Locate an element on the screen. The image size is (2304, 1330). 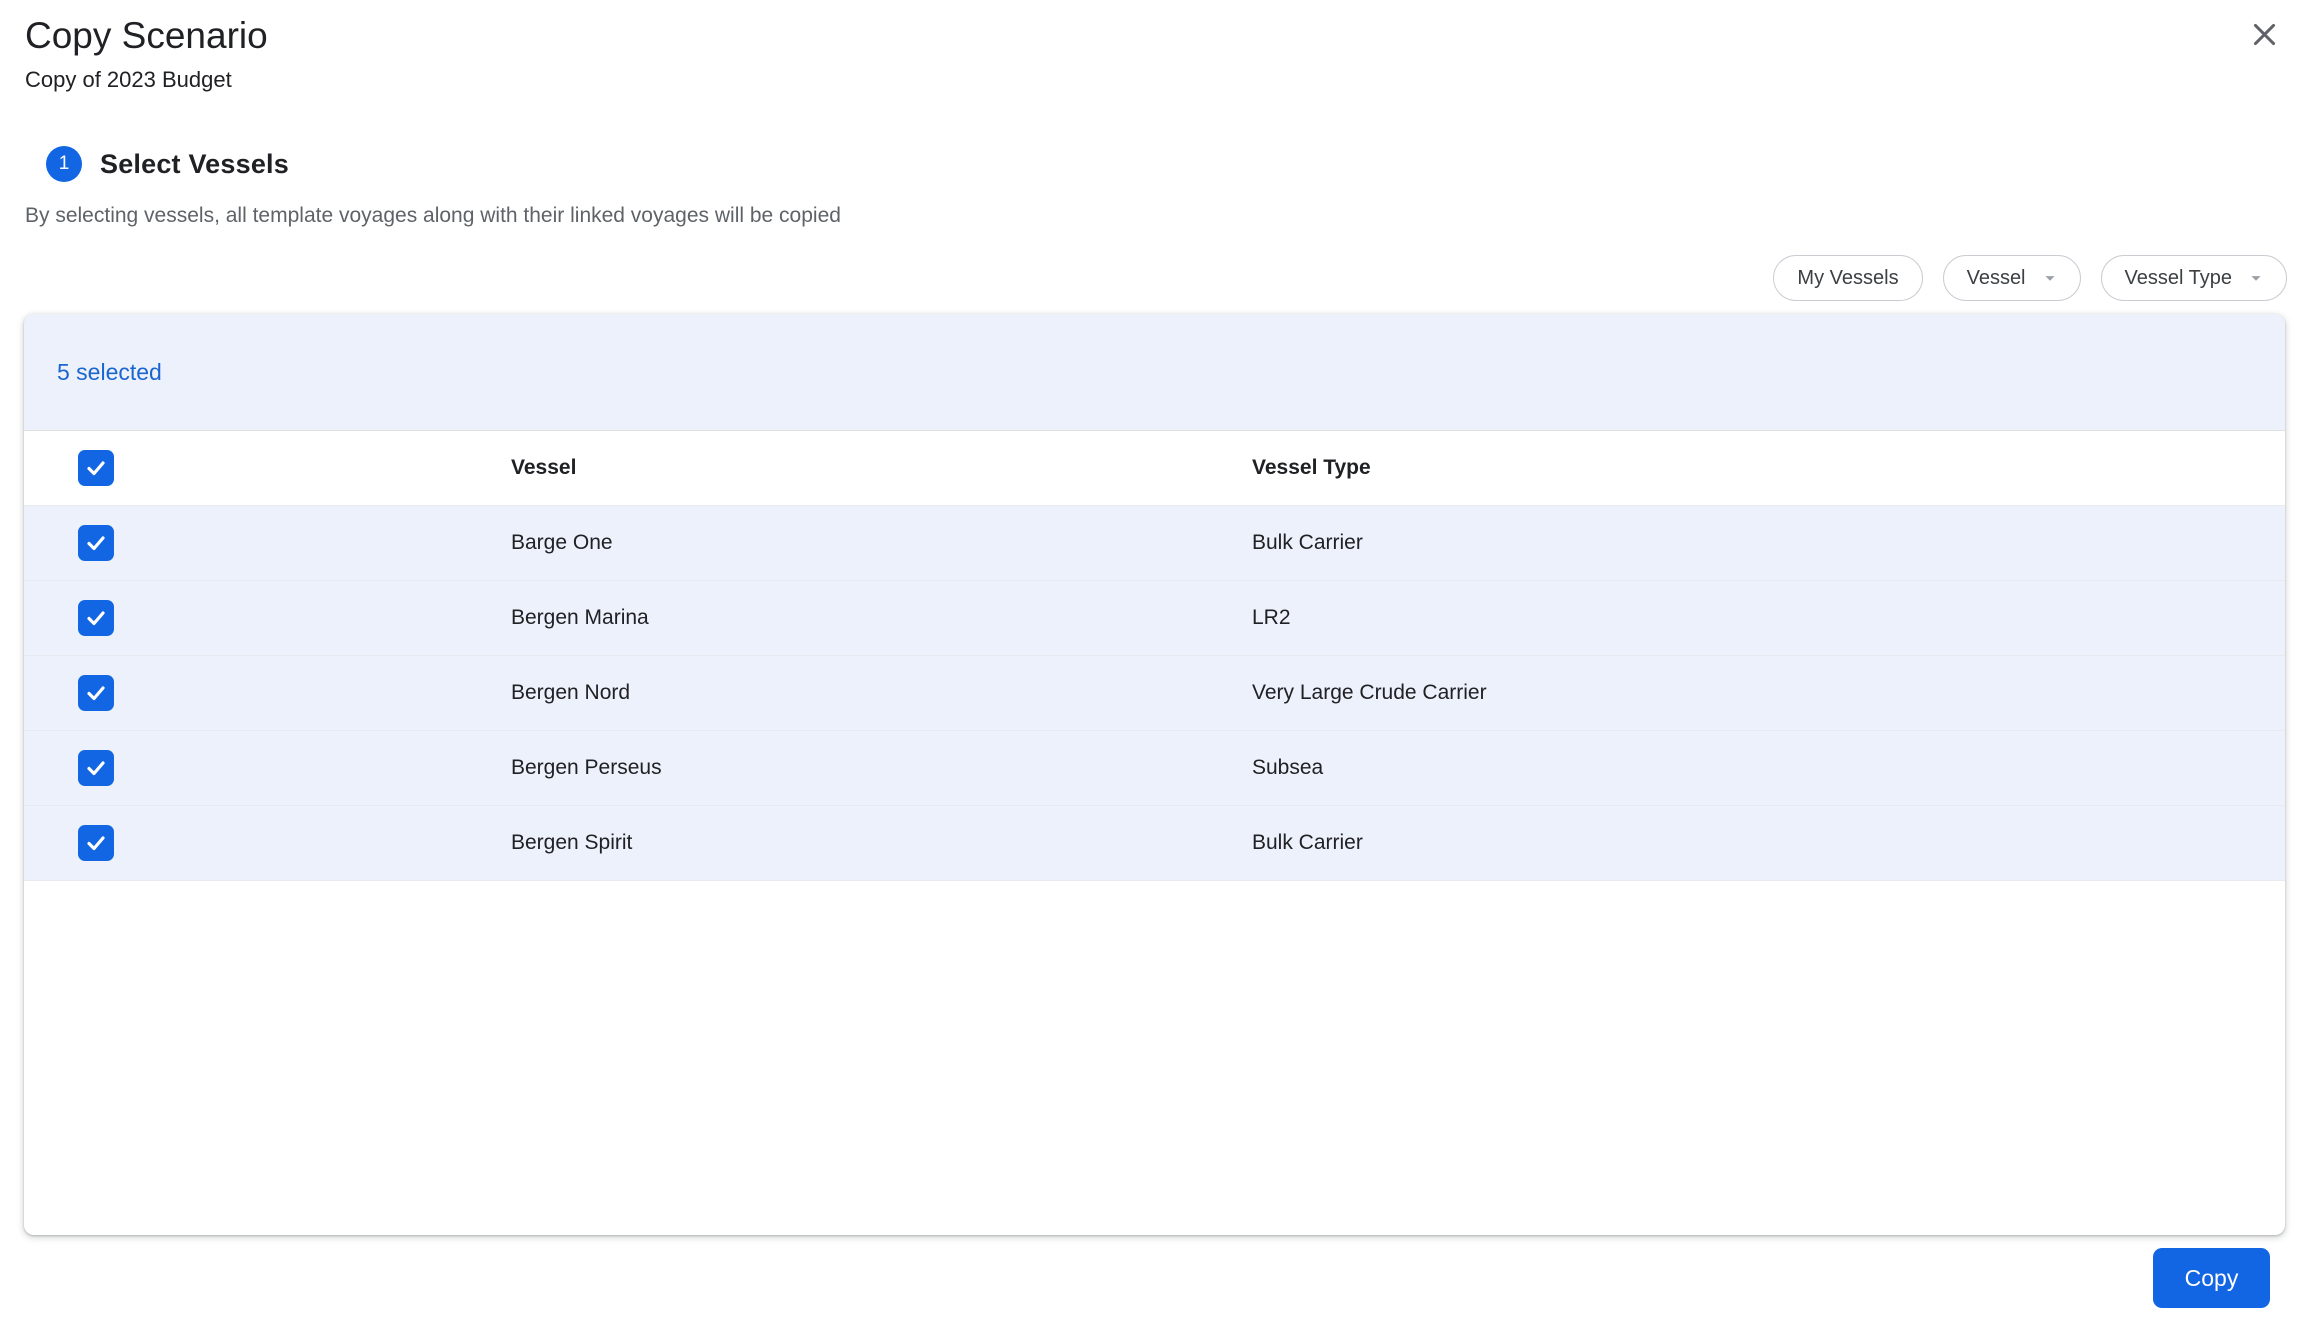
column-header-vessel-type: Vessel Type is located at coordinates (1311, 467).